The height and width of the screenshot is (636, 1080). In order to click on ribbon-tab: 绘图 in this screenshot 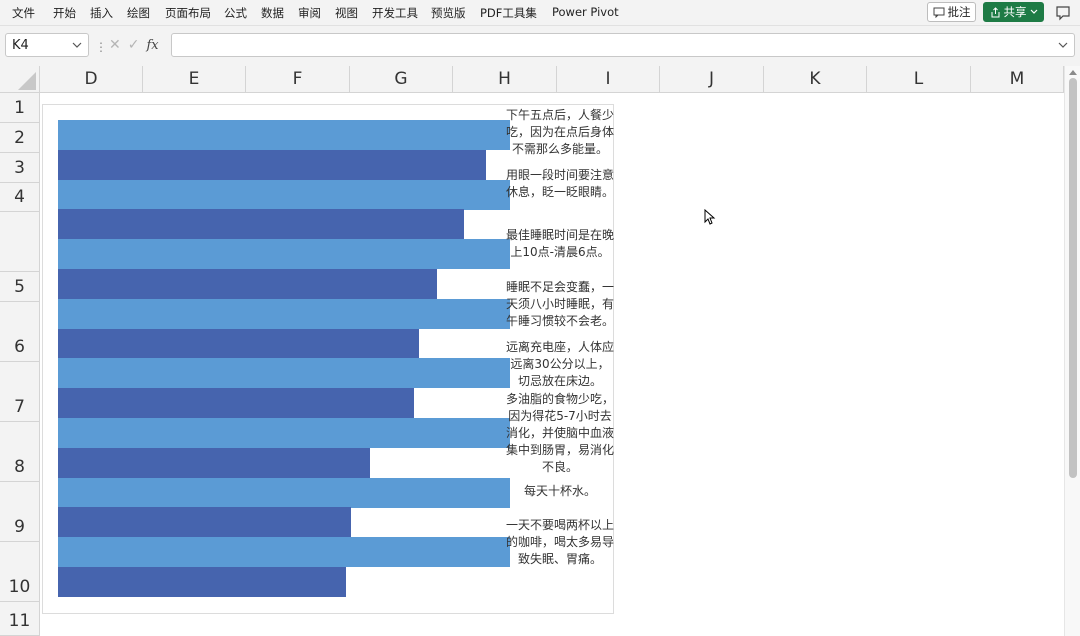, I will do `click(138, 13)`.